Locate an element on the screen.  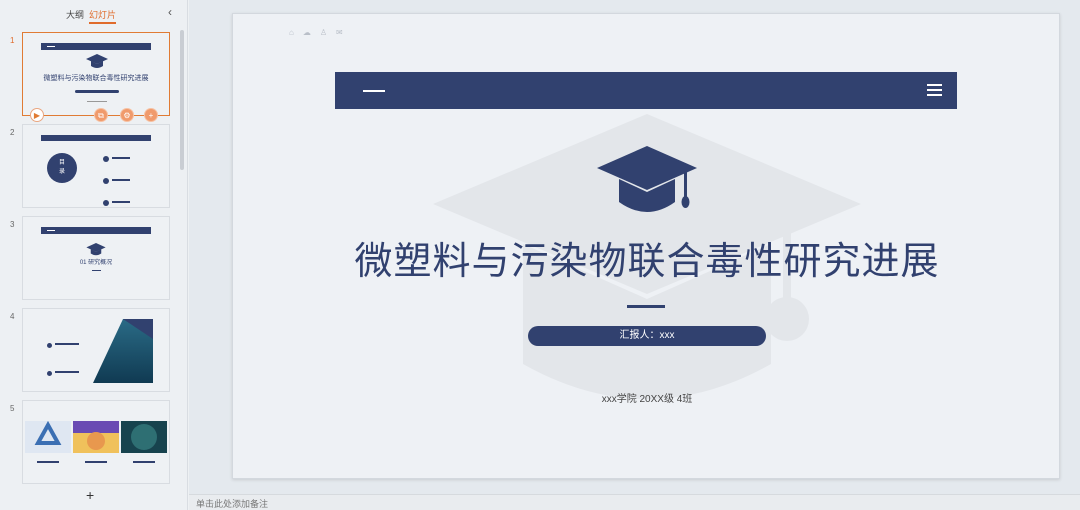
thumb-number: 5 is located at coordinates (12, 408).